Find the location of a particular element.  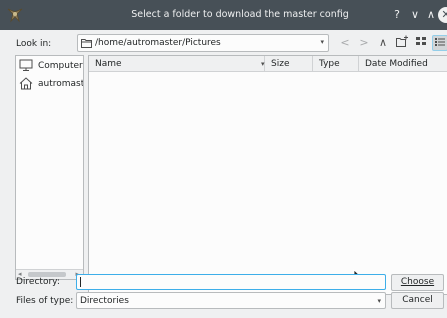

column-name: Name is located at coordinates (177, 64).